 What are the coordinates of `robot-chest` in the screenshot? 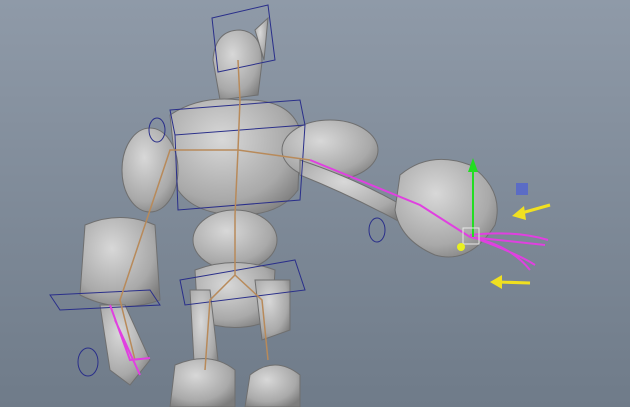 It's located at (235, 157).